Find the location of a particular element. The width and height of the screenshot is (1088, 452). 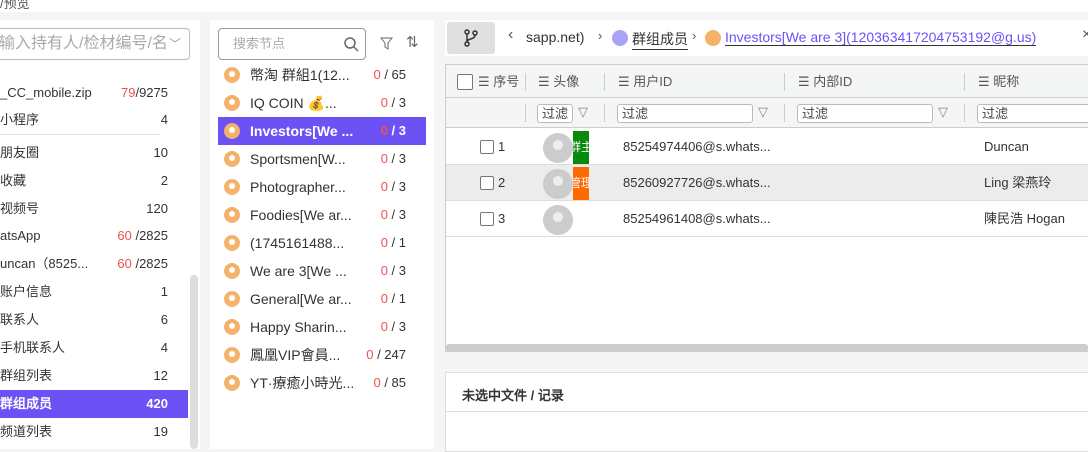

horizontal-scrollbar is located at coordinates (767, 348).